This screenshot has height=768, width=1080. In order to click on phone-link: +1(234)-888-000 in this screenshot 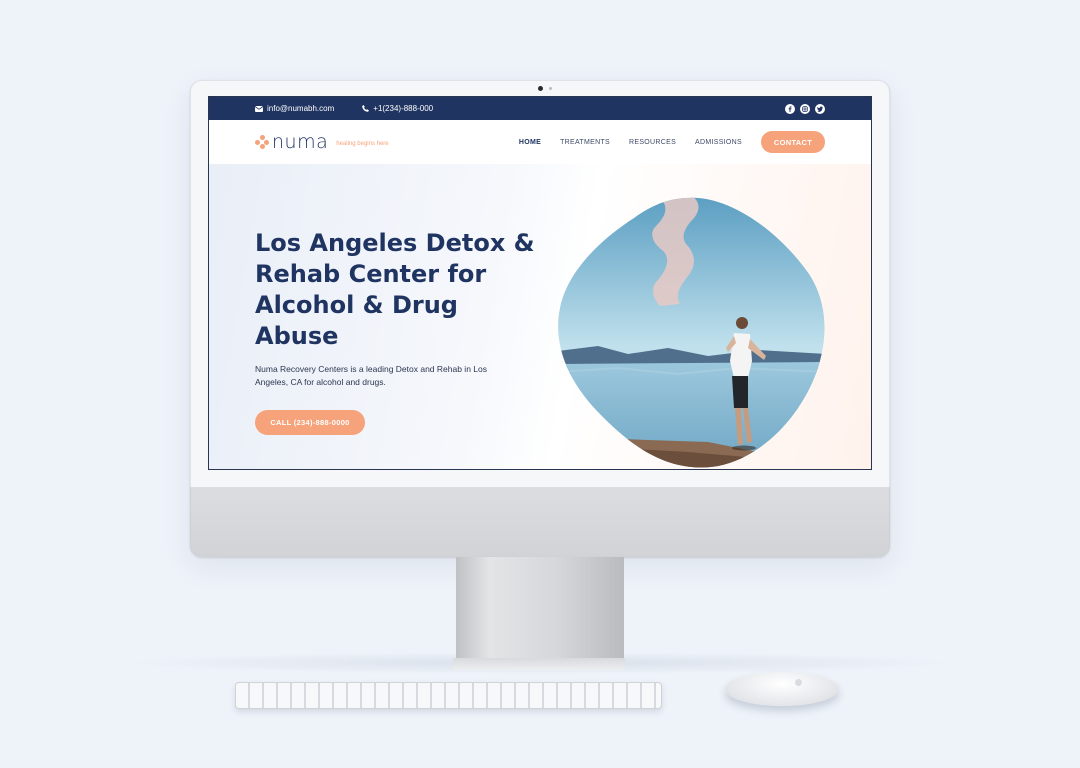, I will do `click(397, 108)`.